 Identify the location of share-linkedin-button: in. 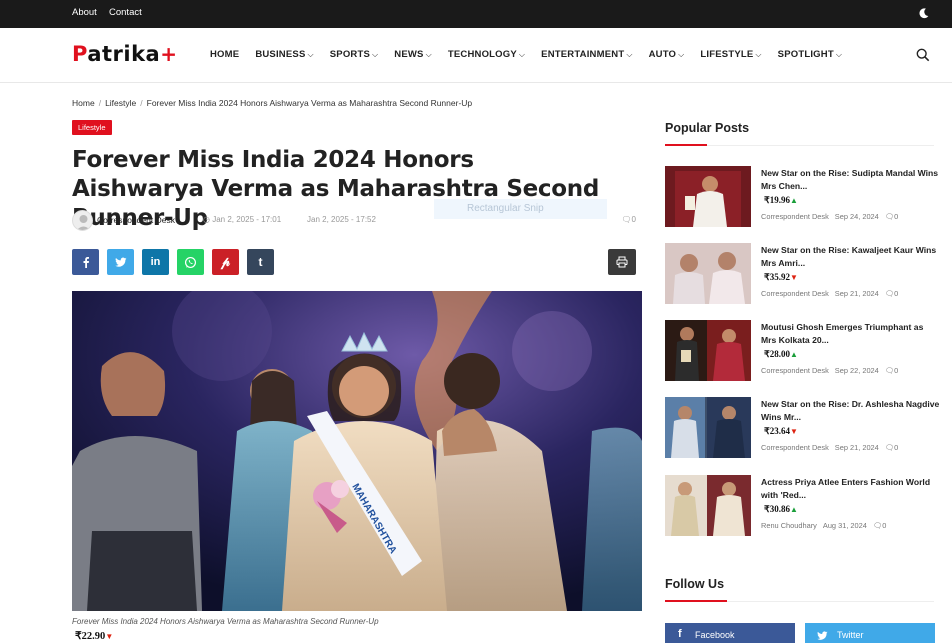
(155, 262).